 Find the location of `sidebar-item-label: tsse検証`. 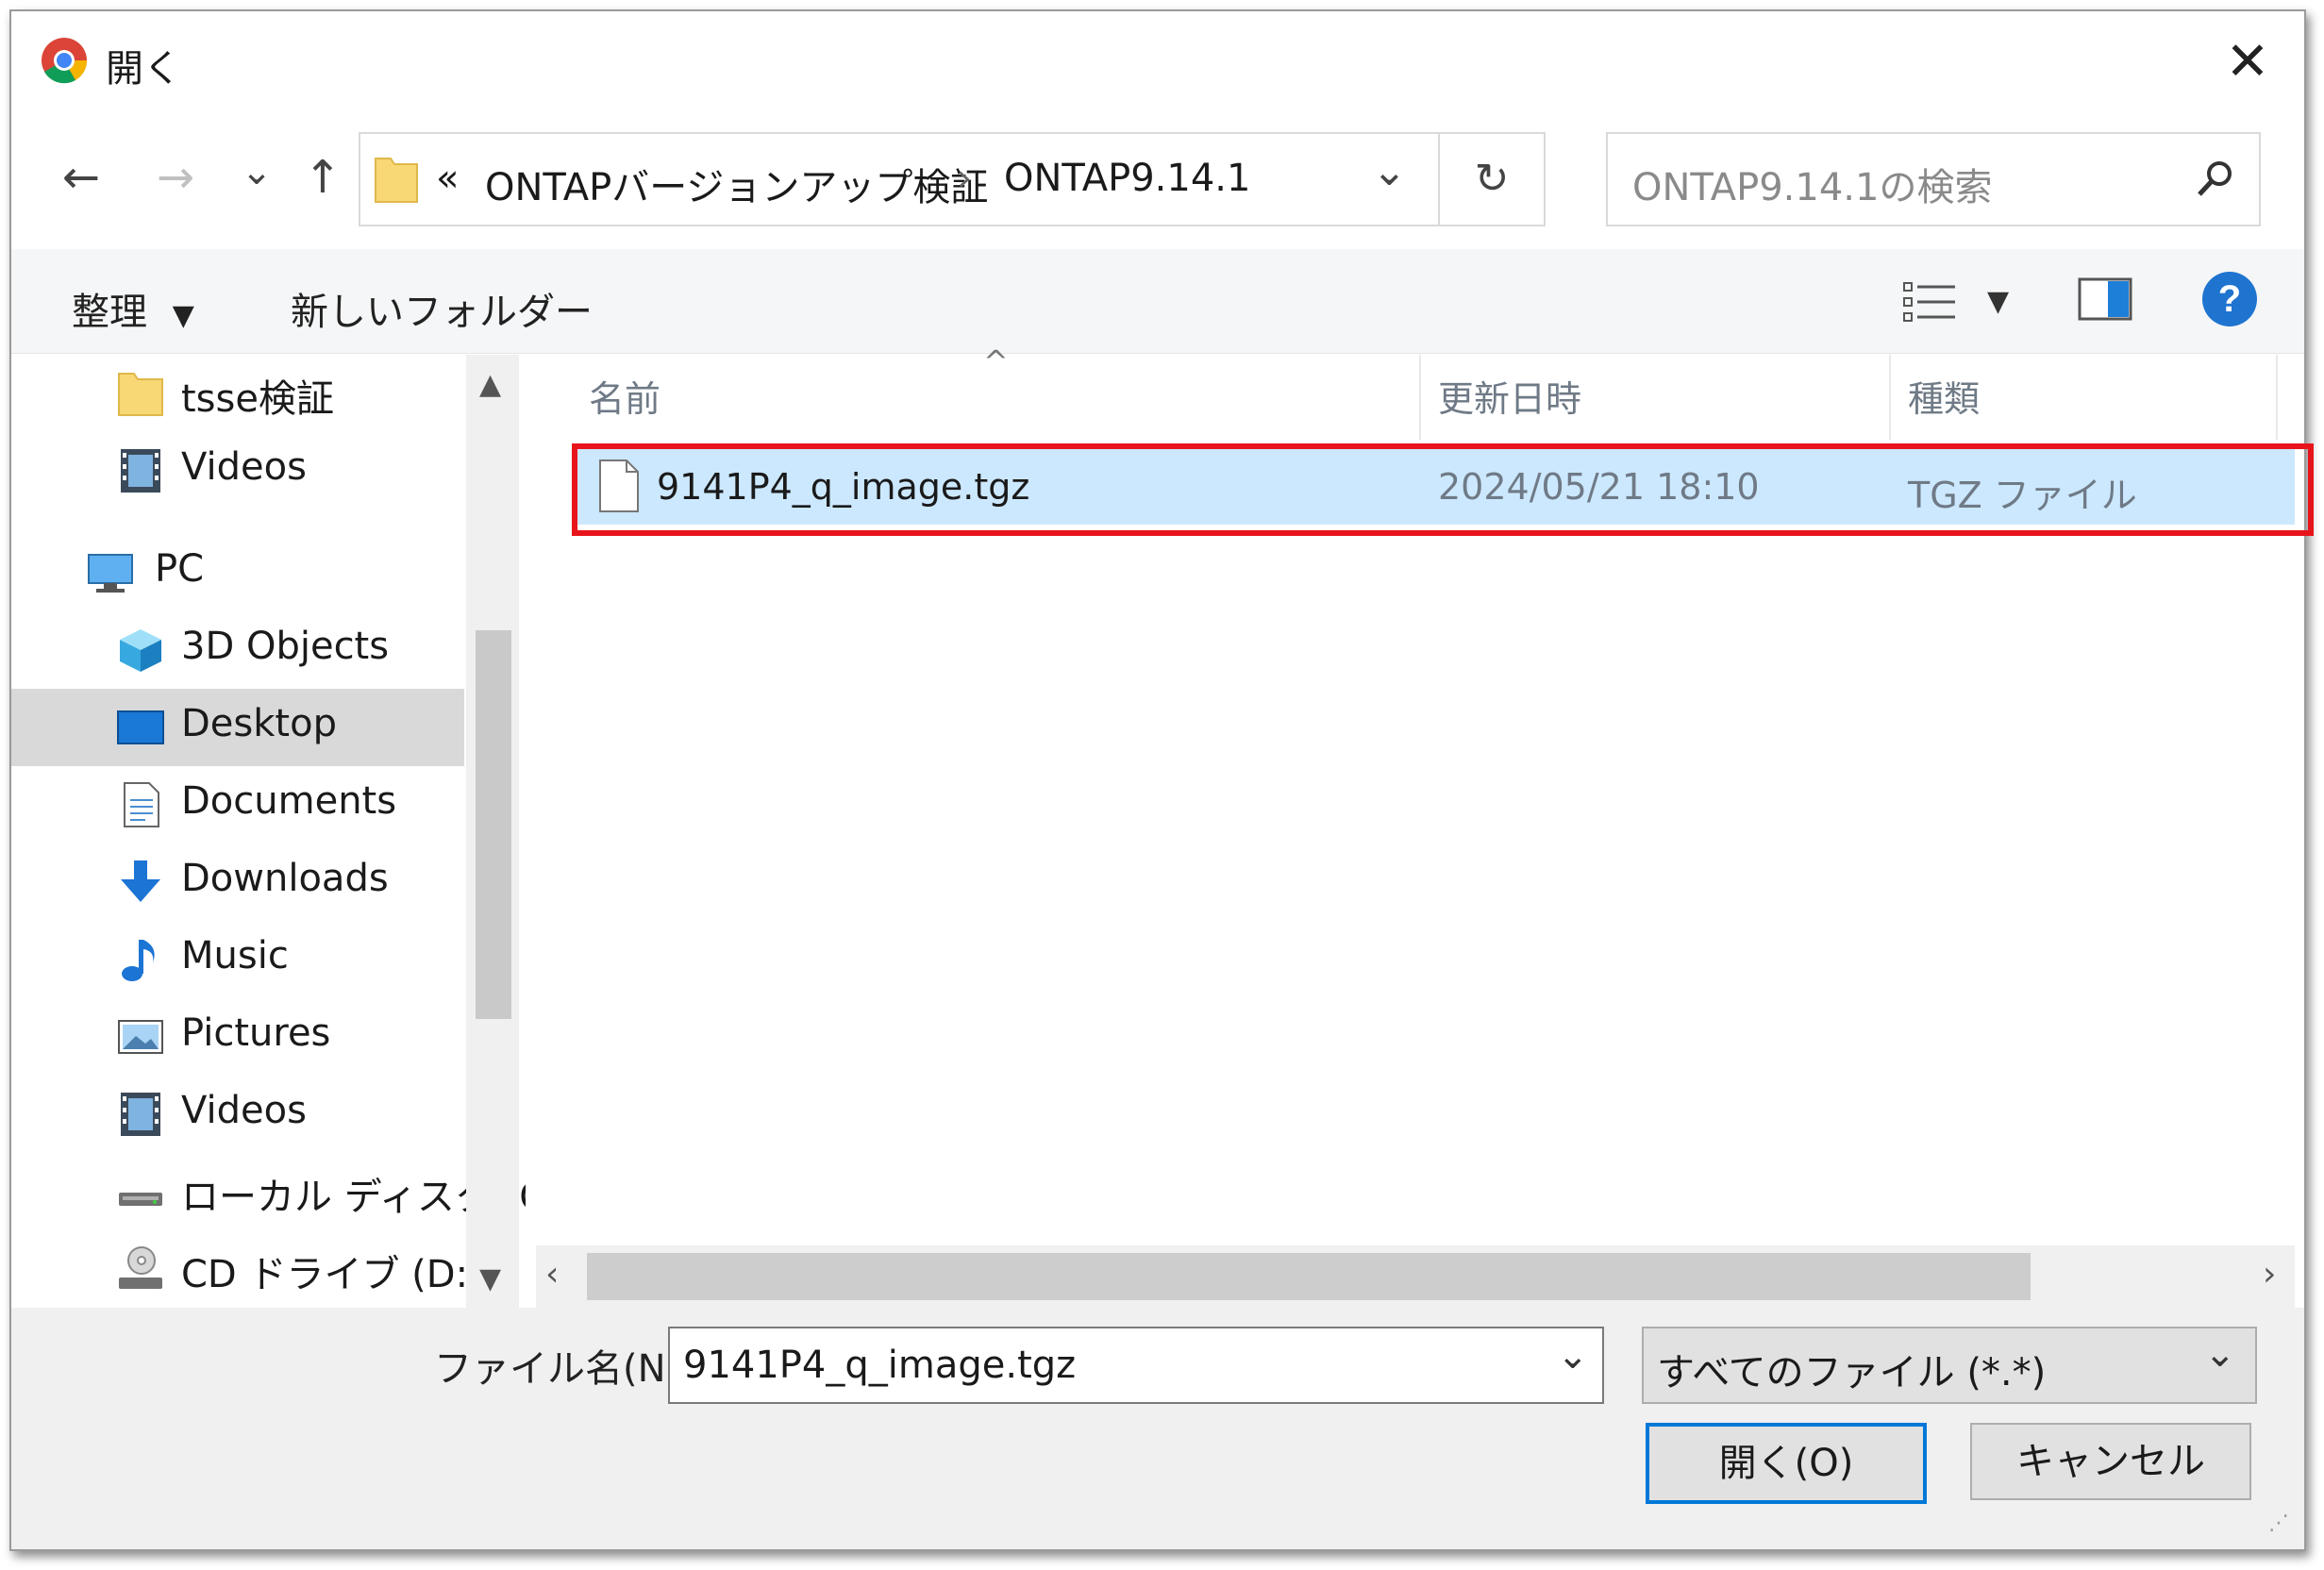

sidebar-item-label: tsse検証 is located at coordinates (257, 399).